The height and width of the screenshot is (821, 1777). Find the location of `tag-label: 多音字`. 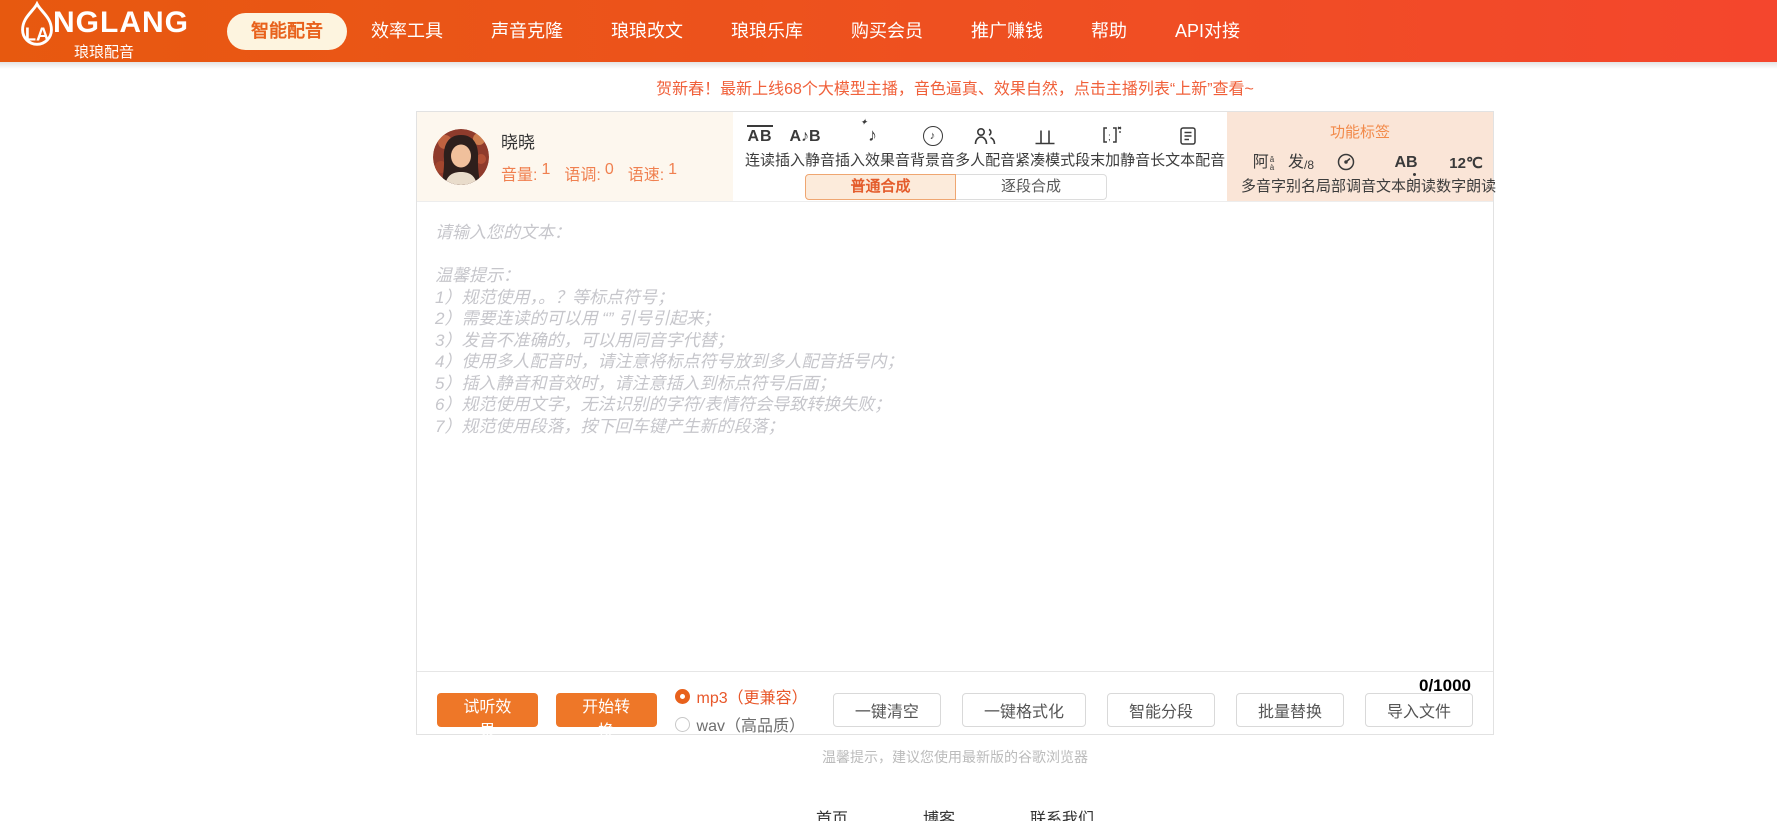

tag-label: 多音字 is located at coordinates (1264, 186).